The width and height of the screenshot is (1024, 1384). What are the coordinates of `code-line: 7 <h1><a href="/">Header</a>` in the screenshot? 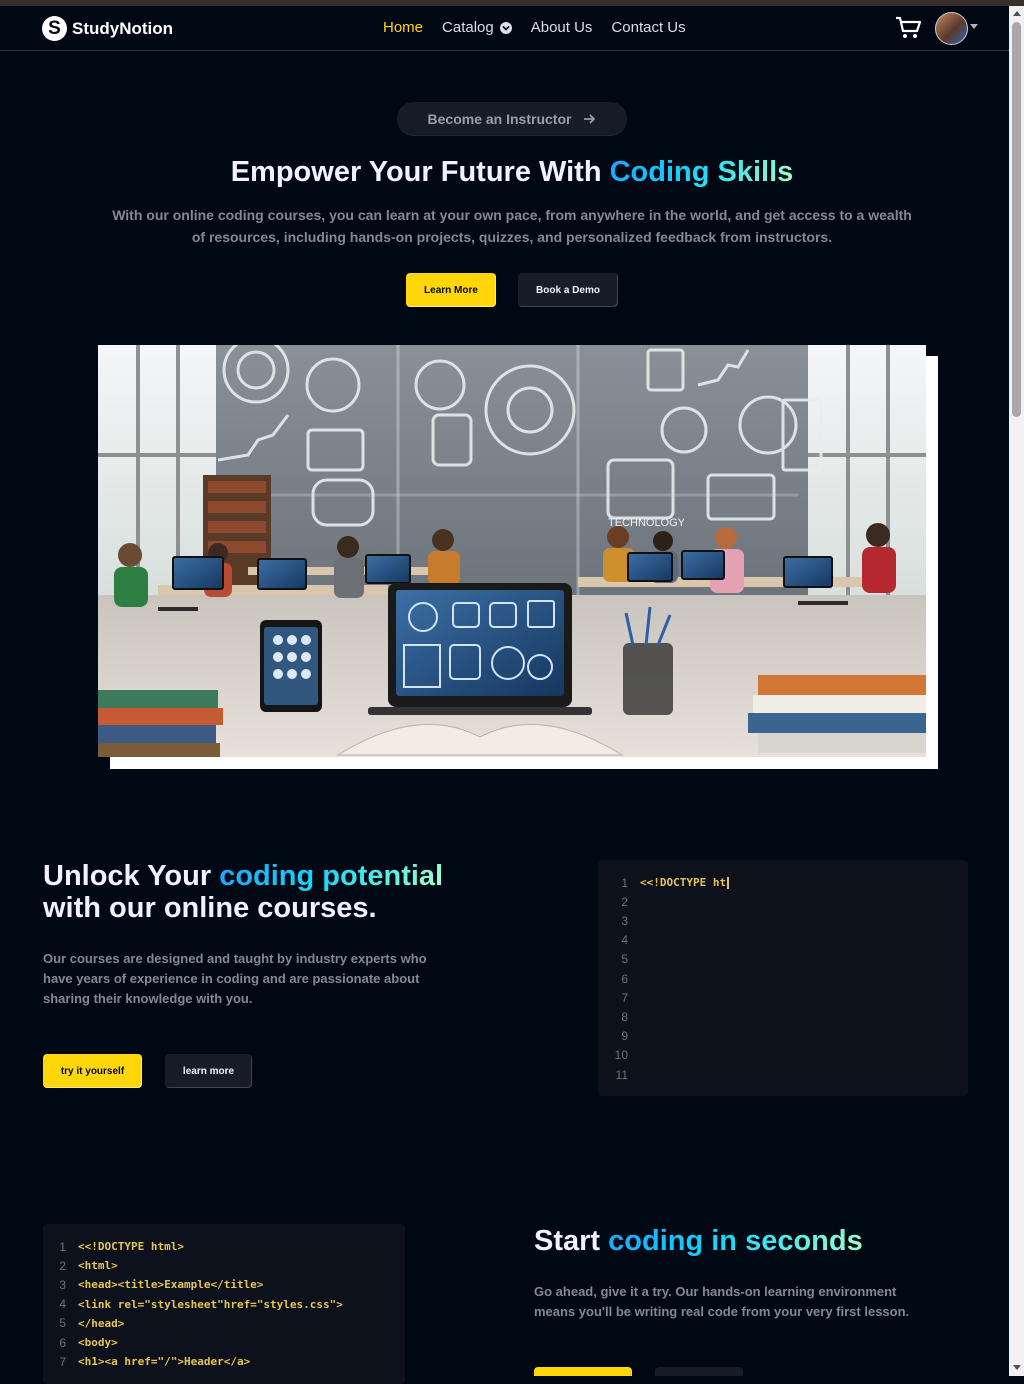 It's located at (146, 1361).